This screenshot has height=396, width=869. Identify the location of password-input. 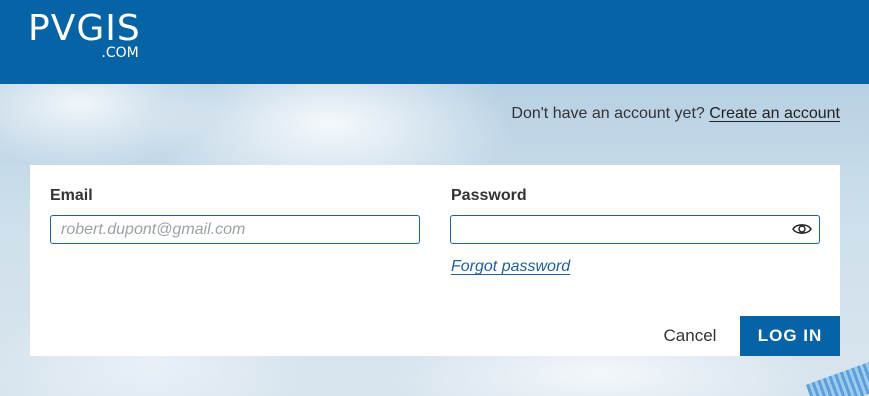
(635, 229).